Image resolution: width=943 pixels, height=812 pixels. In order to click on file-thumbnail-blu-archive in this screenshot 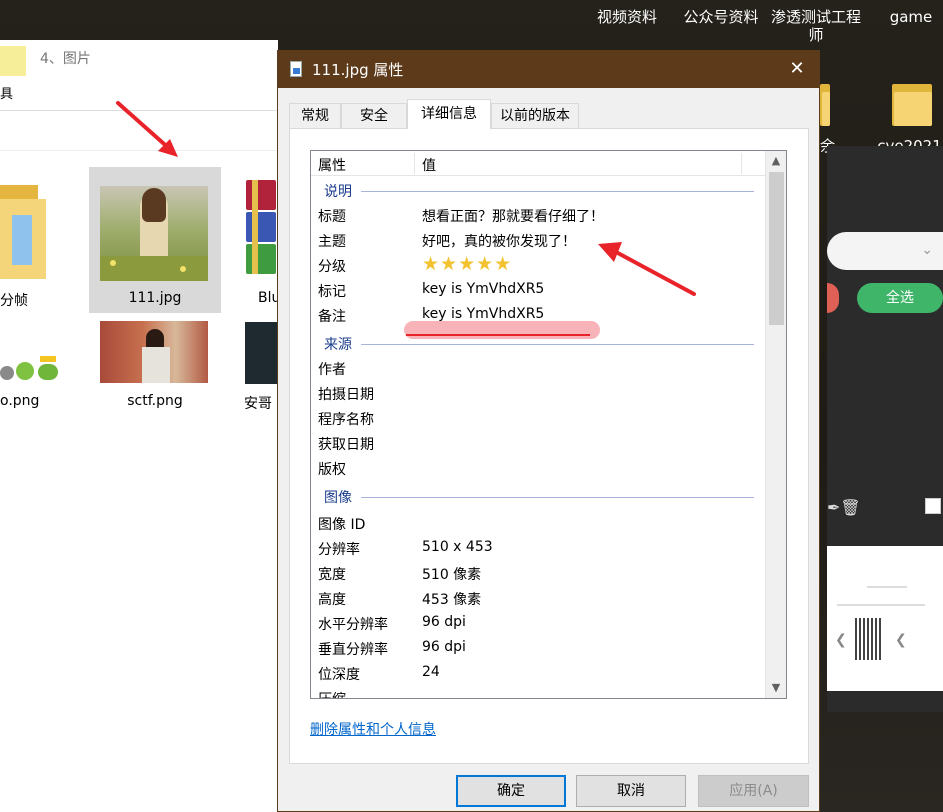, I will do `click(261, 228)`.